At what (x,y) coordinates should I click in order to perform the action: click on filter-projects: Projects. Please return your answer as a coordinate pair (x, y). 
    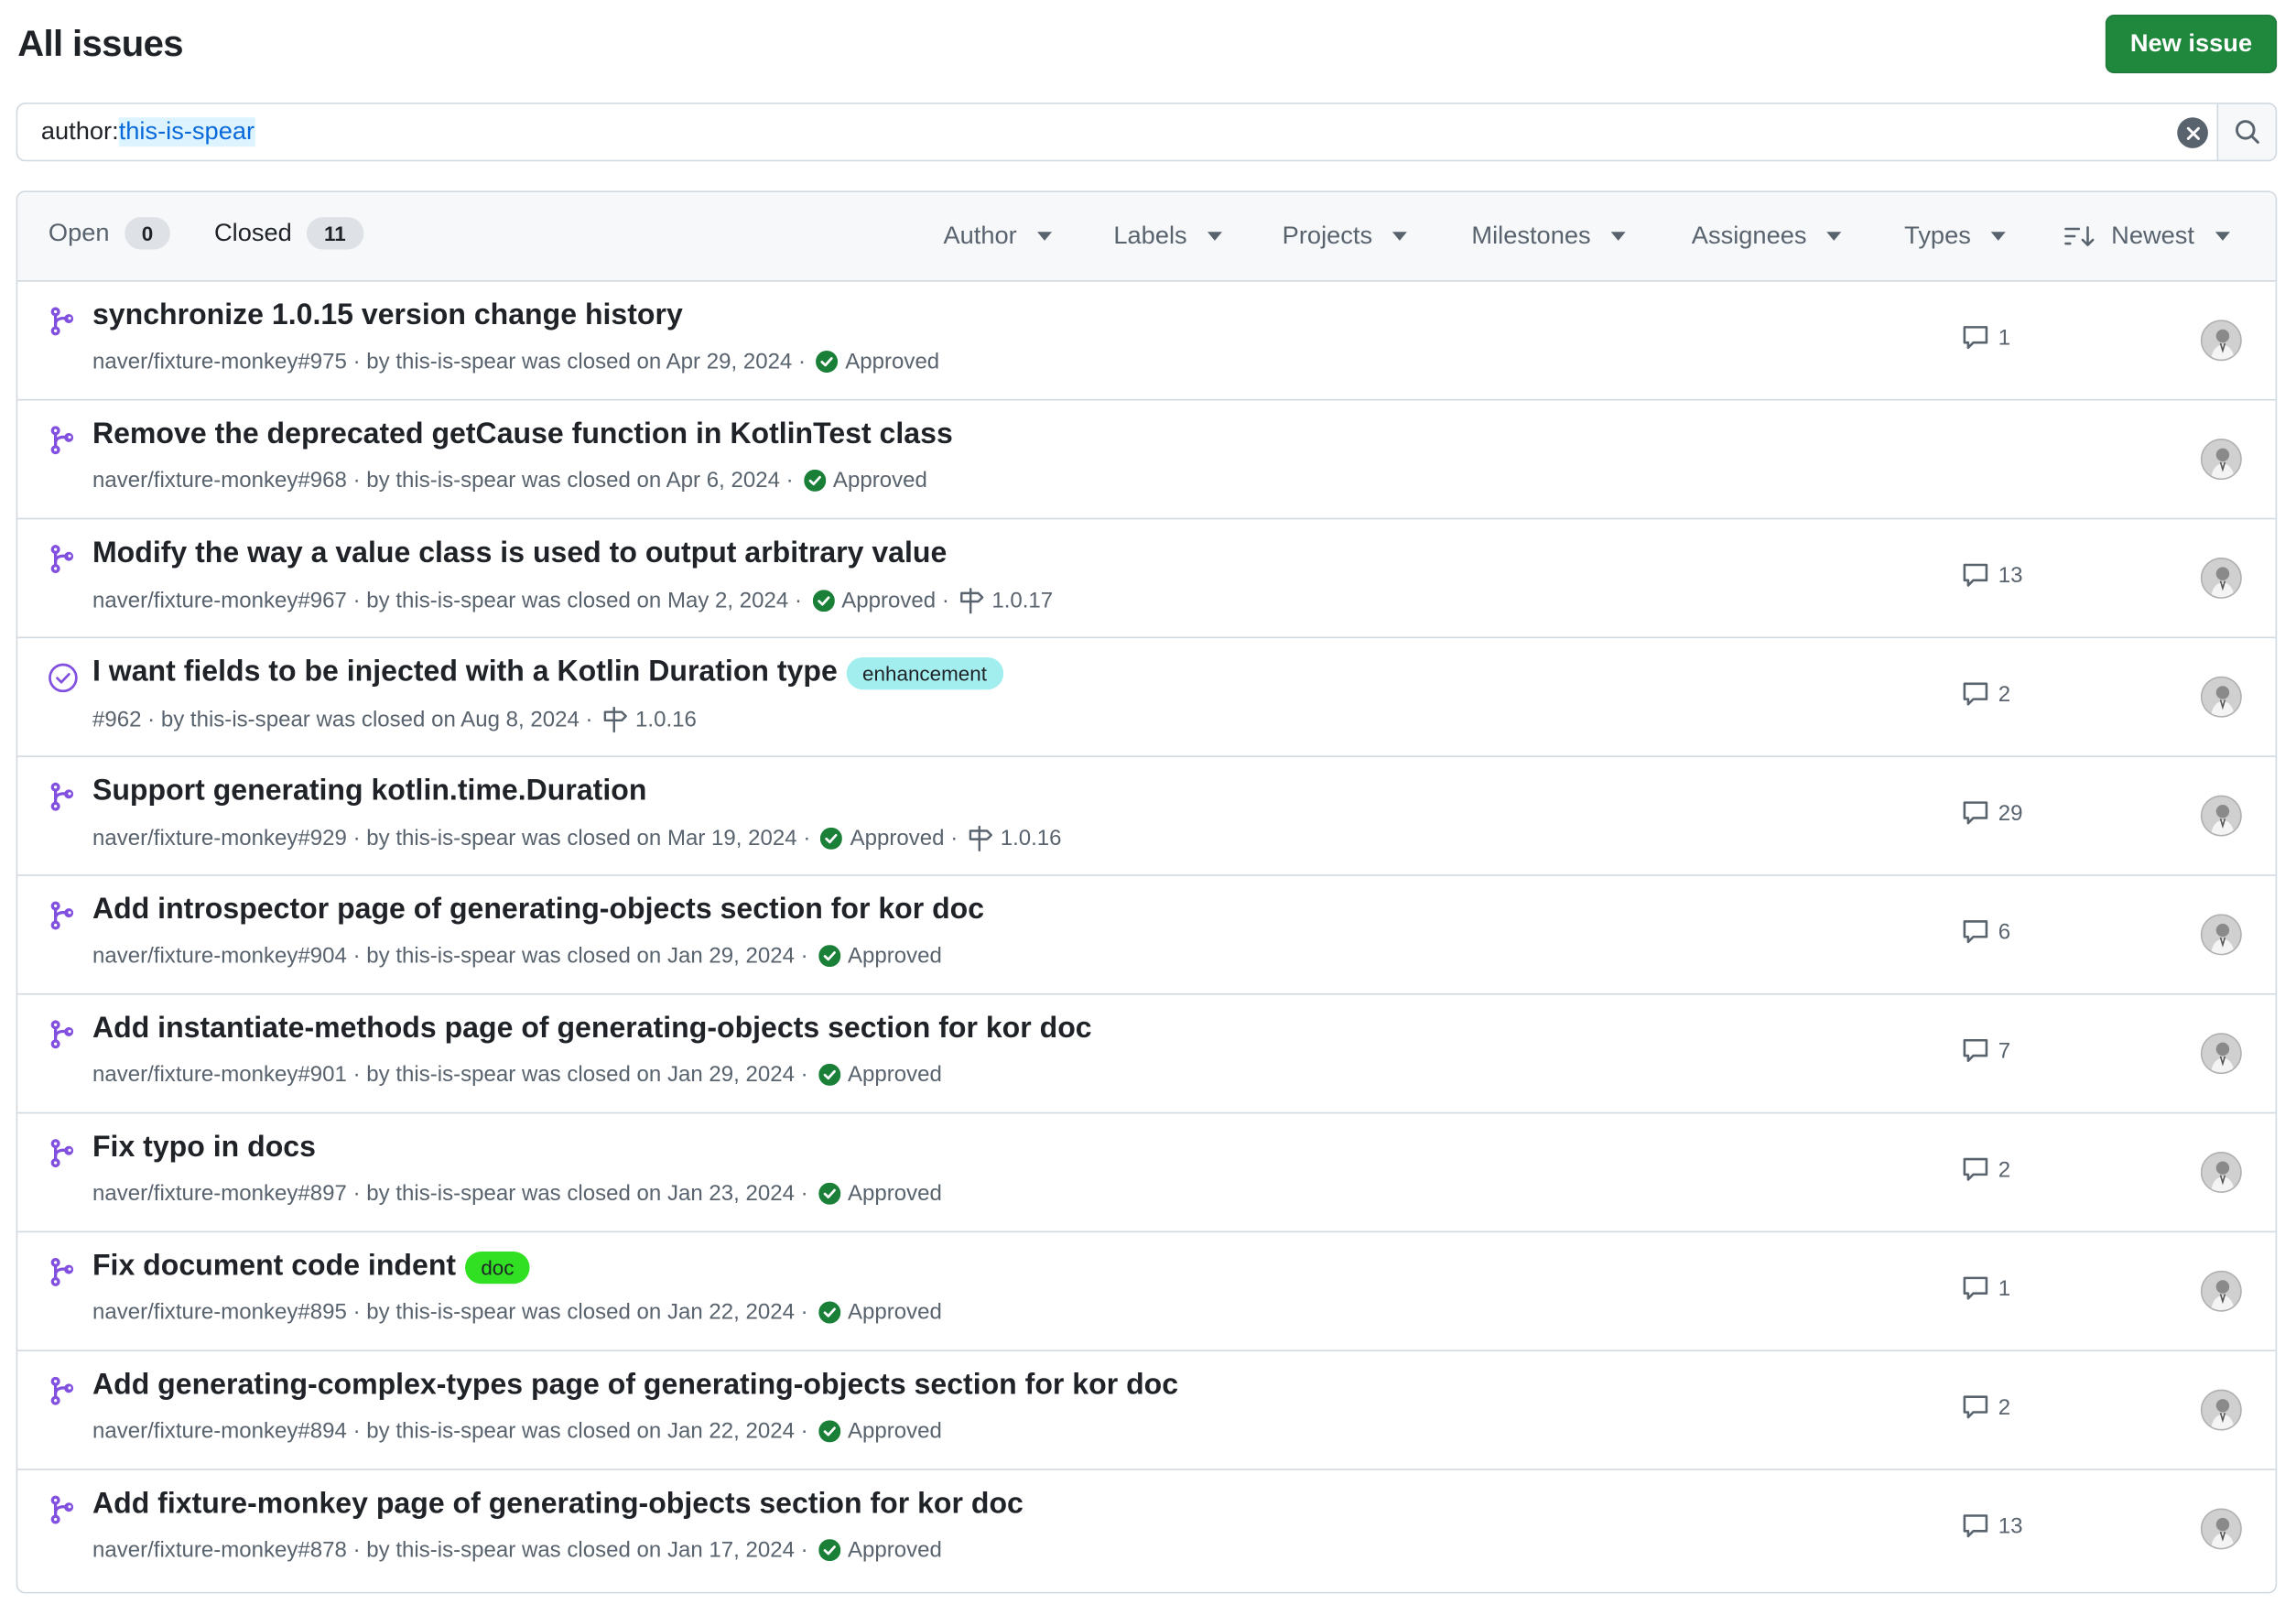
    Looking at the image, I should click on (1345, 236).